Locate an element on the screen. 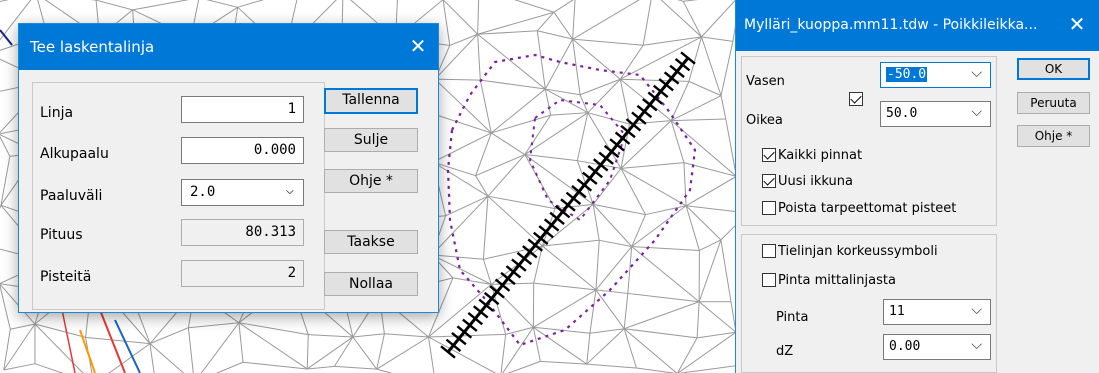 Image resolution: width=1099 pixels, height=373 pixels. label-linja: Linja is located at coordinates (57, 113).